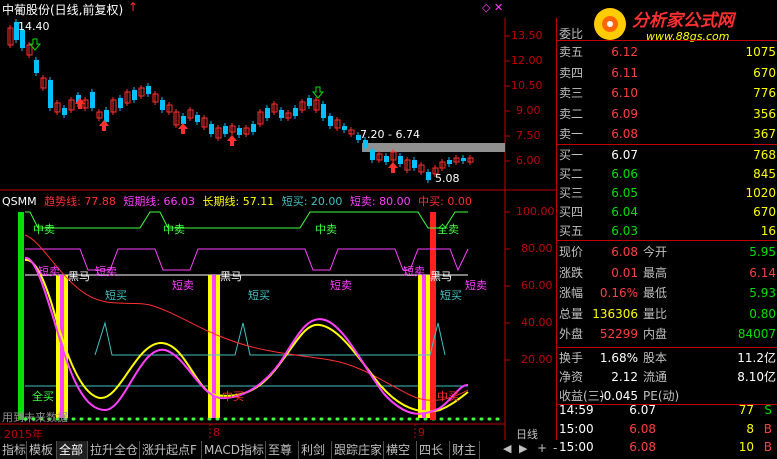 This screenshot has width=777, height=459. Describe the element at coordinates (764, 93) in the screenshot. I see `ask-volume: 776` at that location.